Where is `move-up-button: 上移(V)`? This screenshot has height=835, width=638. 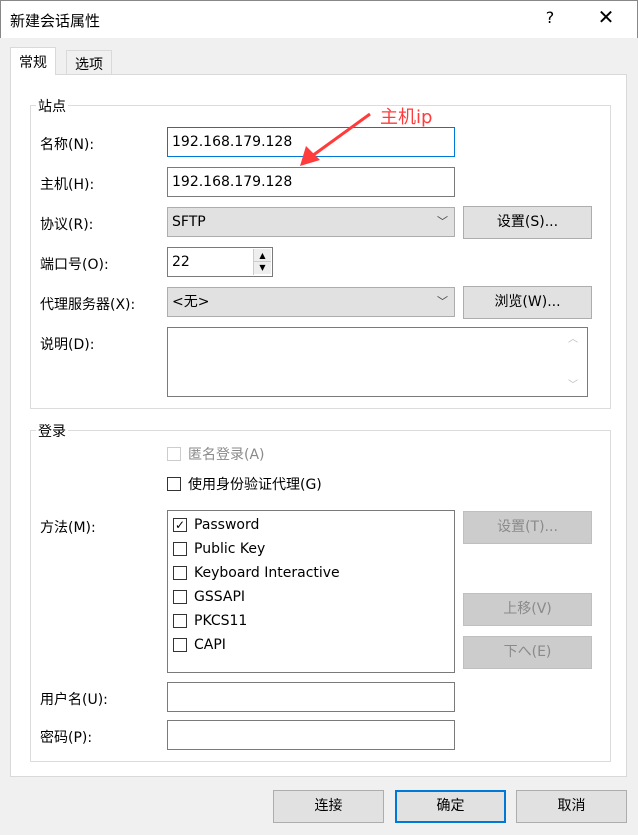 move-up-button: 上移(V) is located at coordinates (527, 609).